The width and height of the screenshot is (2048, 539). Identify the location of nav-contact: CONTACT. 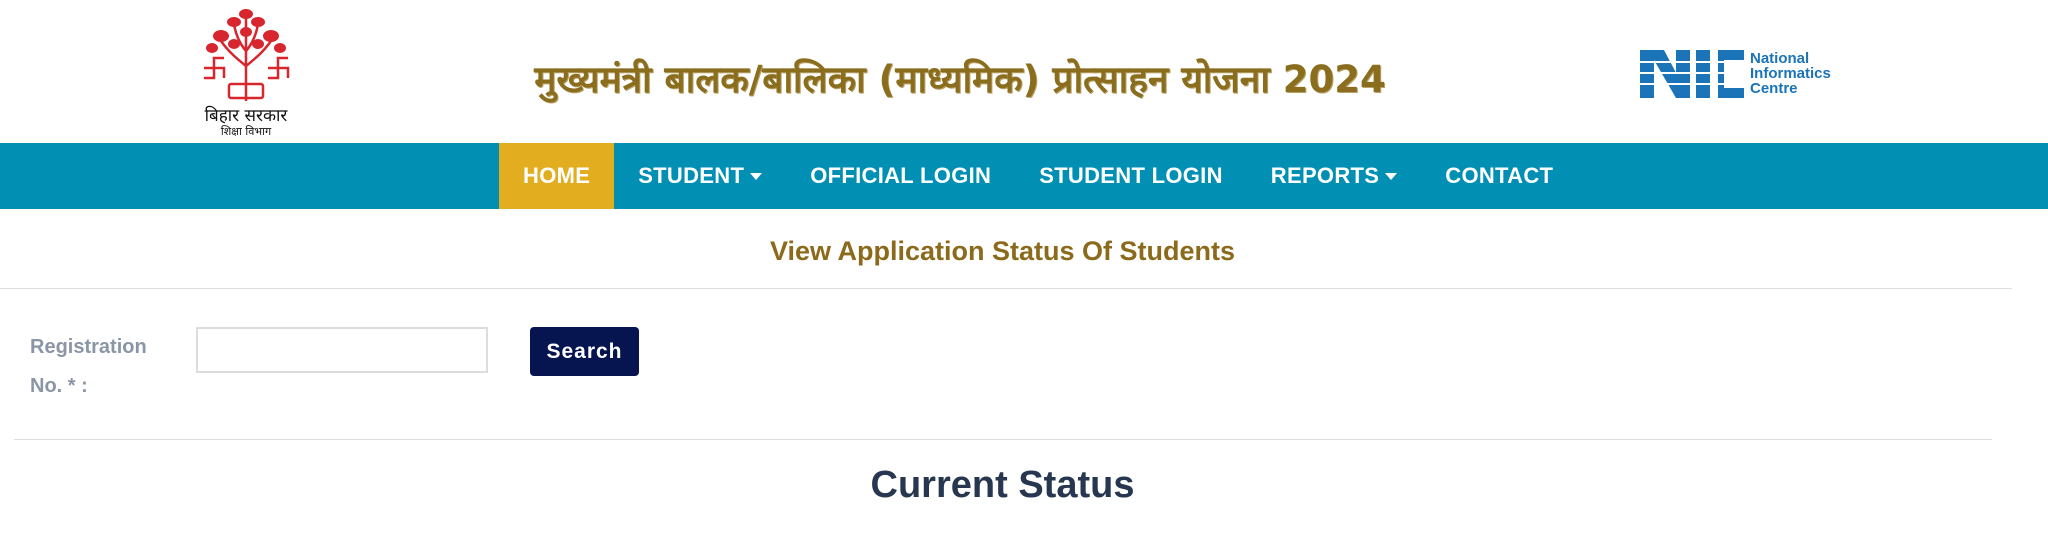
(1499, 176).